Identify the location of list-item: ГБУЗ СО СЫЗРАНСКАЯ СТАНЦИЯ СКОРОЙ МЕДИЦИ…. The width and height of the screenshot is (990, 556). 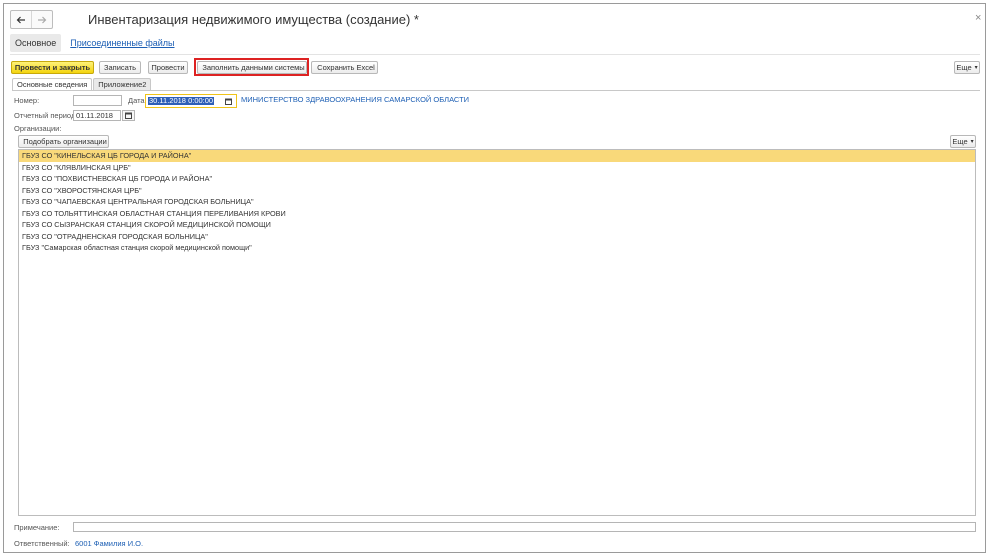
(497, 225).